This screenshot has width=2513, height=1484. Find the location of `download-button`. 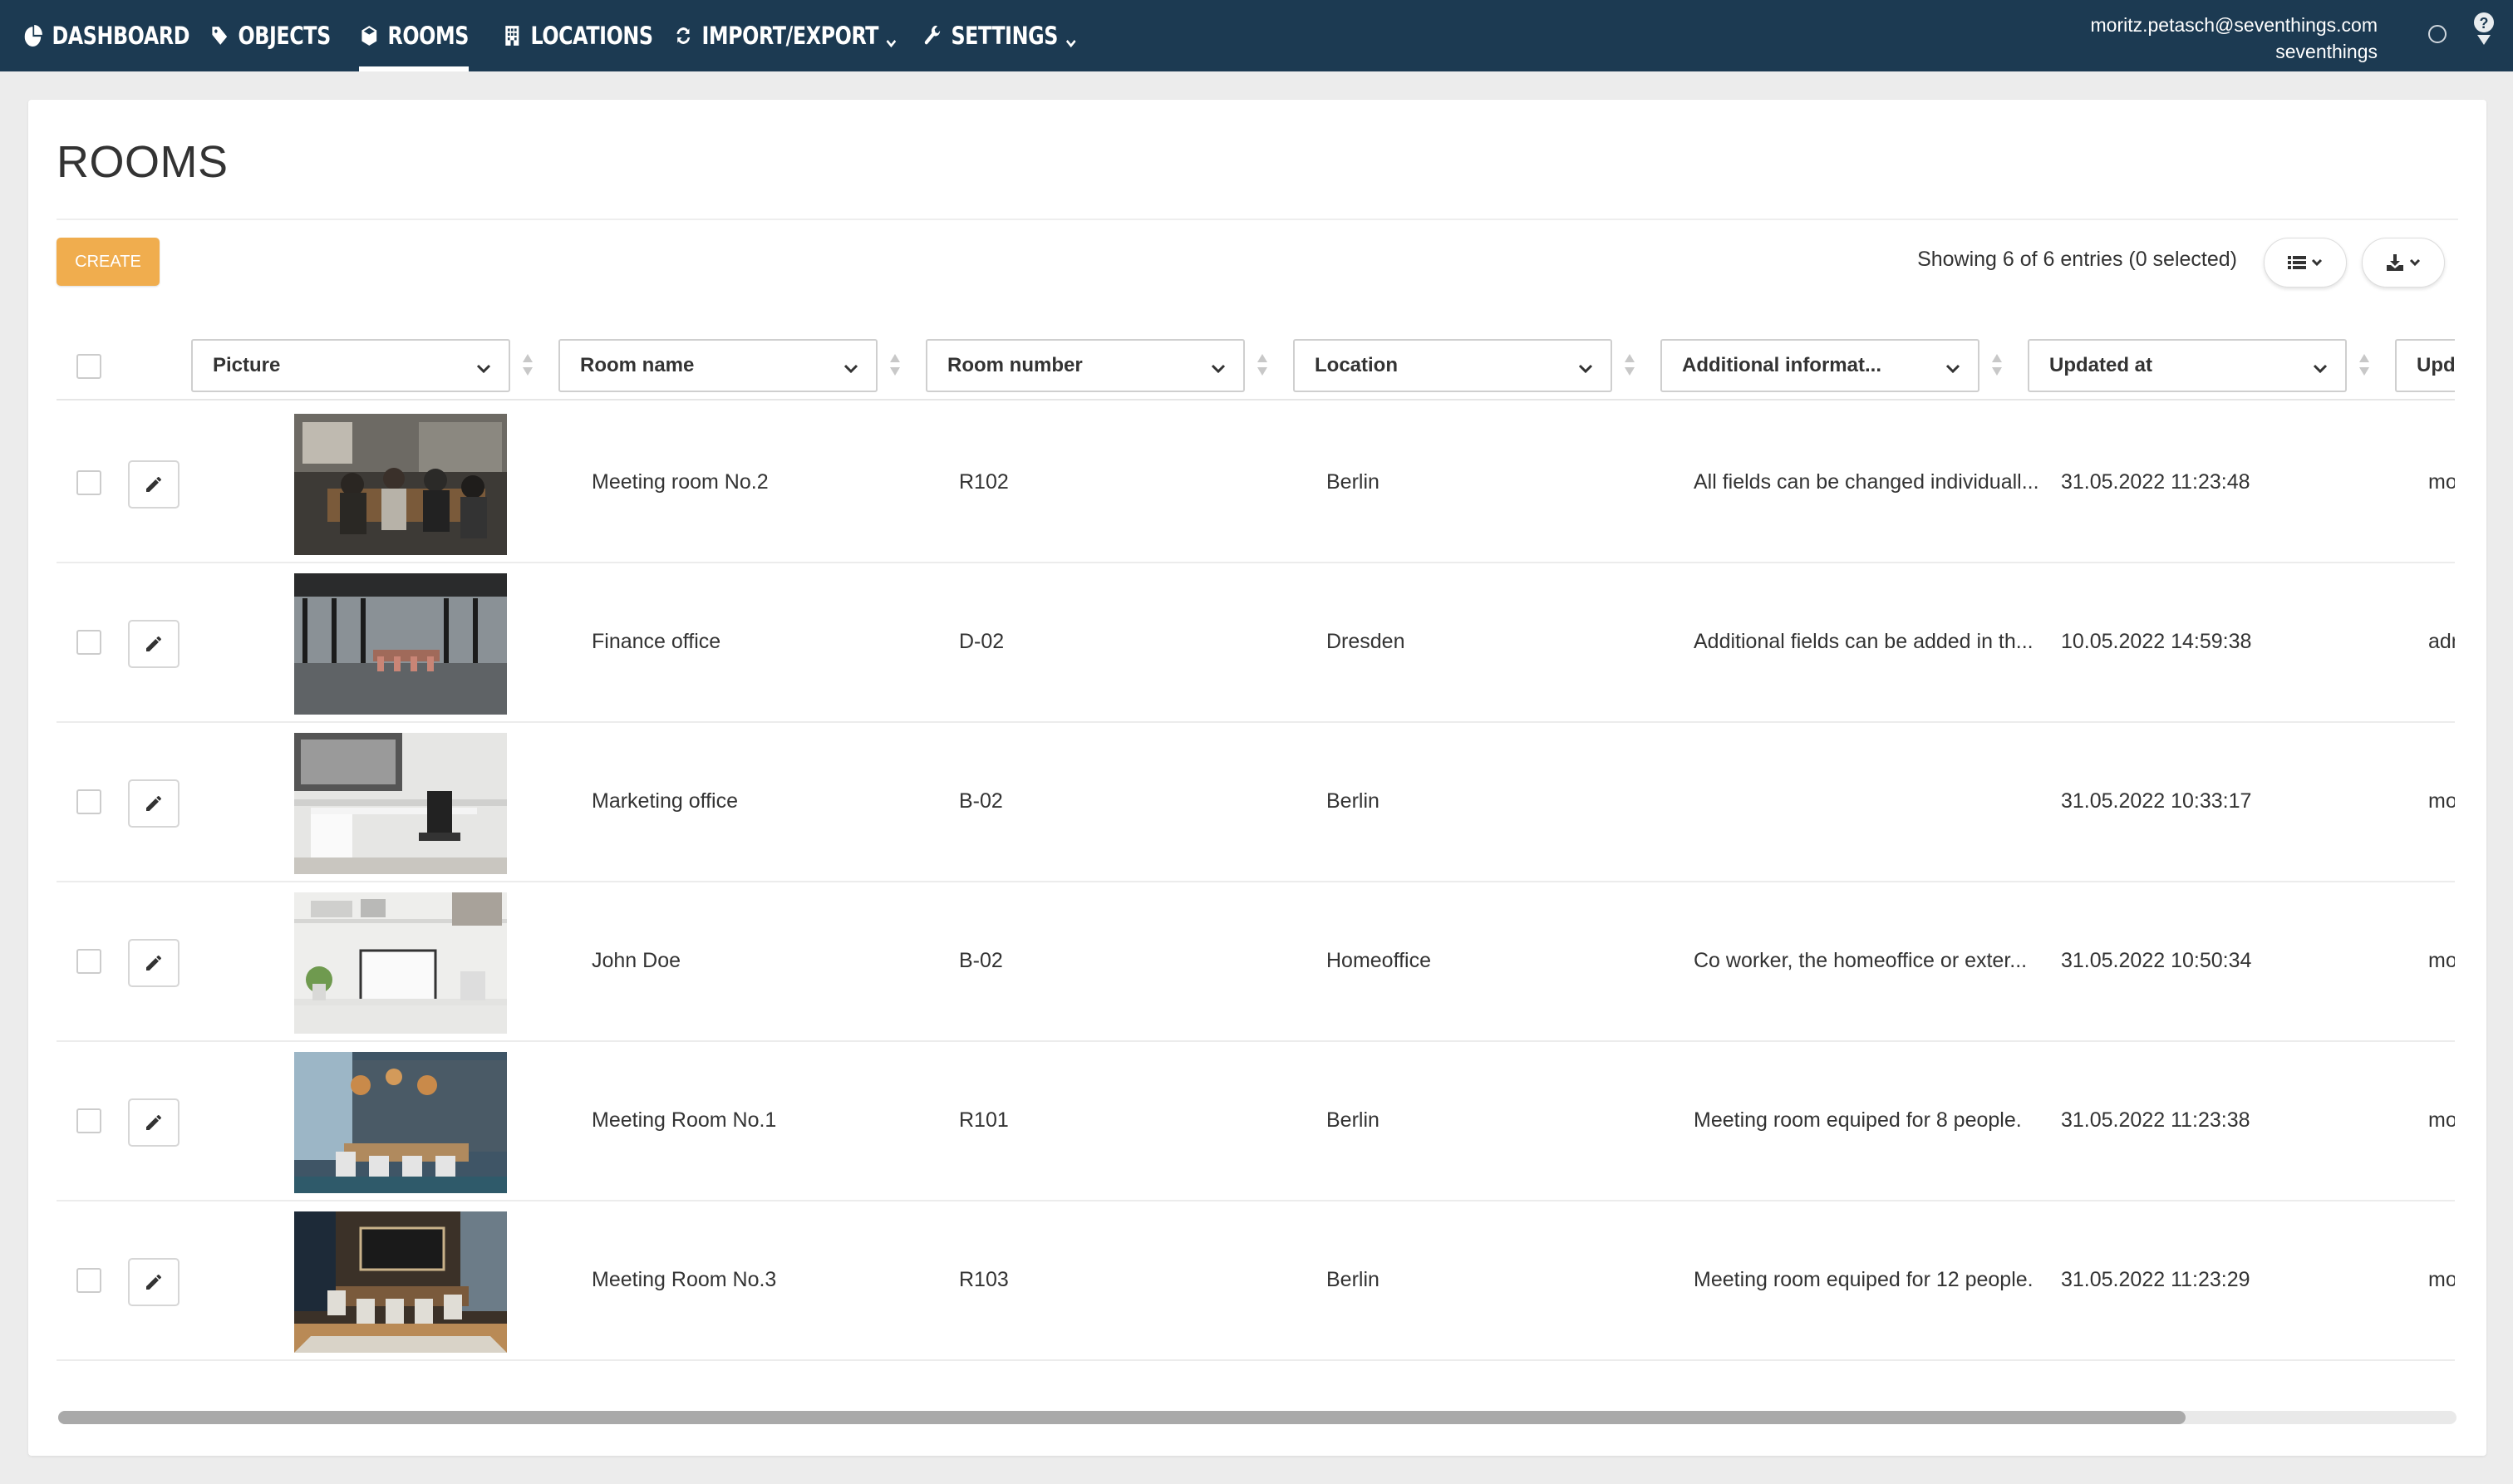

download-button is located at coordinates (2403, 262).